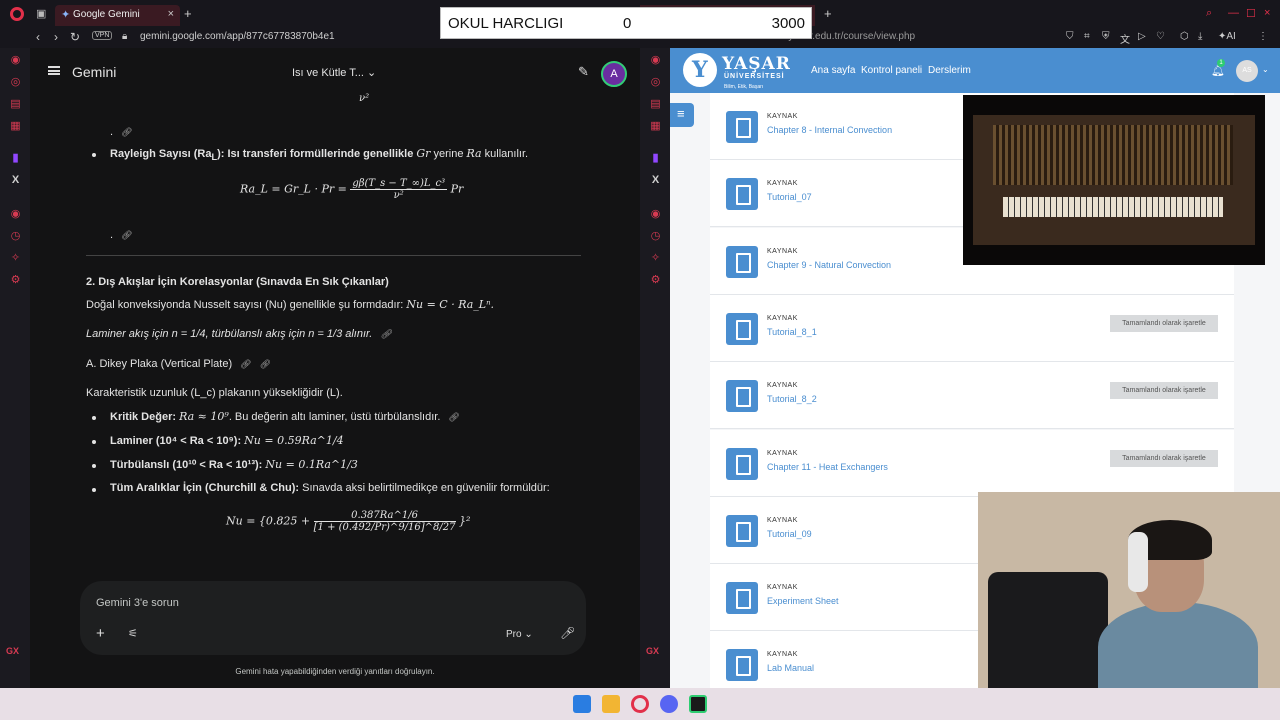 The image size is (1280, 720). Describe the element at coordinates (519, 634) in the screenshot. I see `model-selector: Pro ⌄` at that location.